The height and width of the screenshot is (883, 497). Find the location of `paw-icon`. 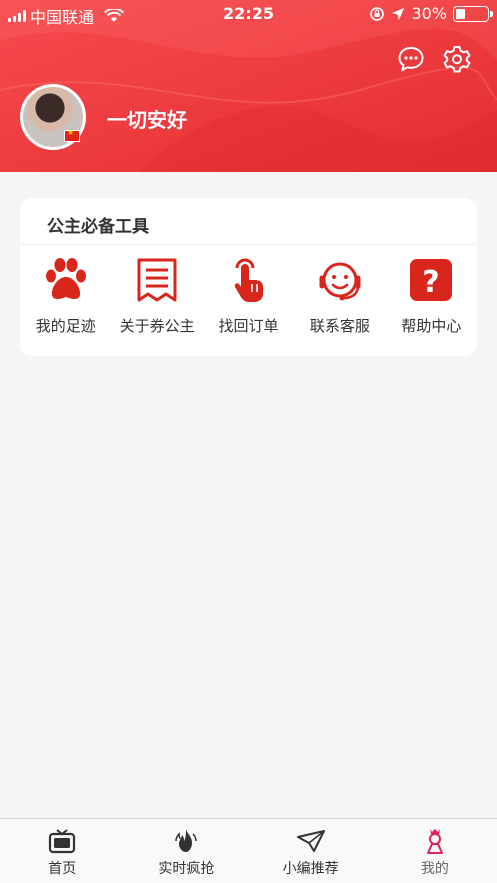

paw-icon is located at coordinates (65, 278).